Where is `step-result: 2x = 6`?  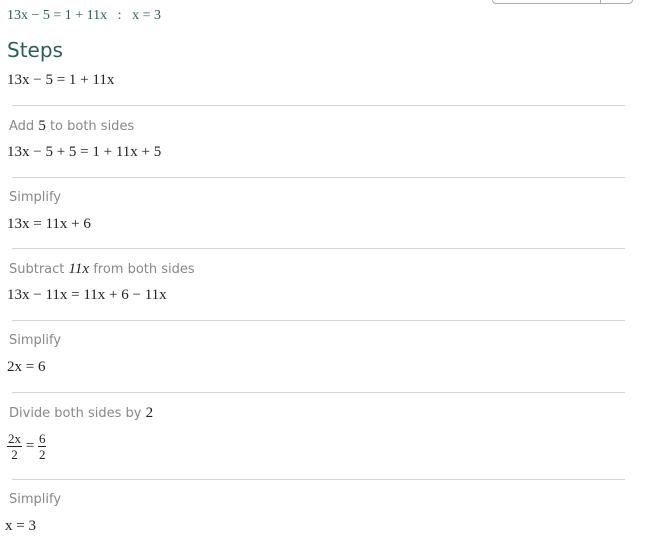
step-result: 2x = 6 is located at coordinates (26, 367).